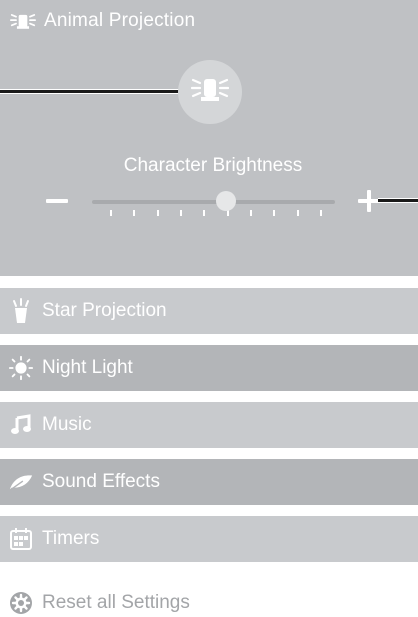  I want to click on increase-brightness-button-vertical, so click(369, 201).